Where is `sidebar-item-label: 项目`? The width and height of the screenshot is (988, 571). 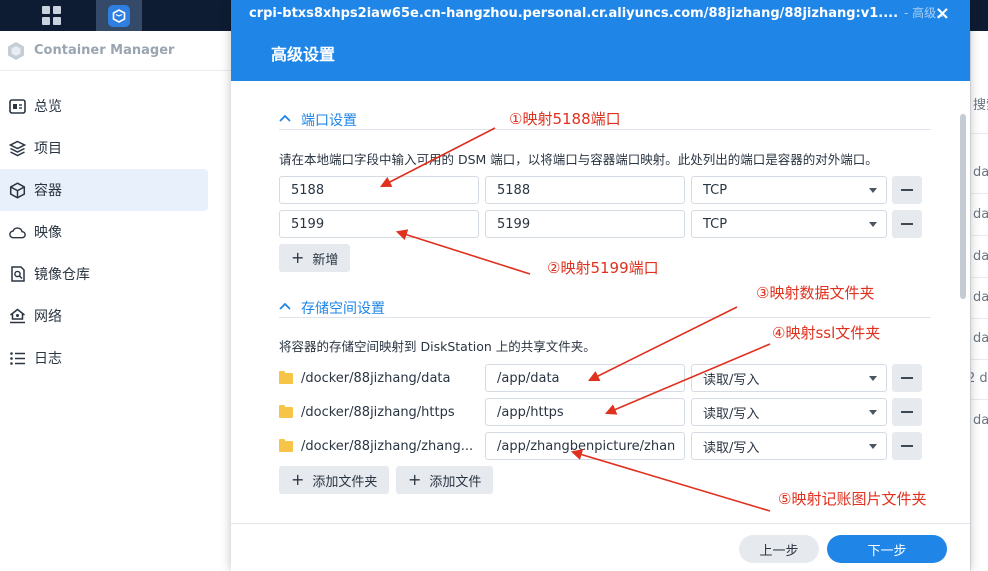 sidebar-item-label: 项目 is located at coordinates (48, 149).